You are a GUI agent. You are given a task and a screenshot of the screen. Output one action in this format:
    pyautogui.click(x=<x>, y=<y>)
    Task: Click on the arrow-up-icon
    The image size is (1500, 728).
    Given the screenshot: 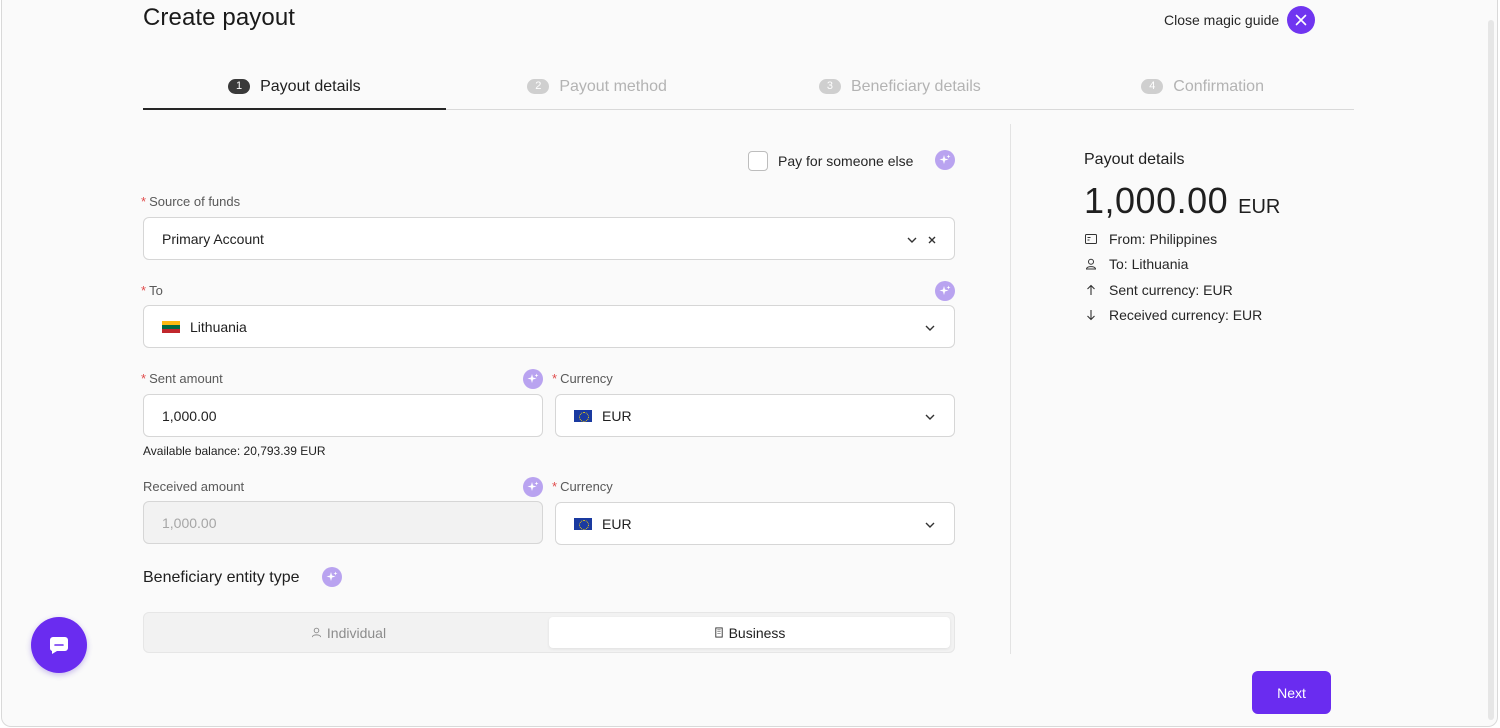 What is the action you would take?
    pyautogui.click(x=1090, y=289)
    